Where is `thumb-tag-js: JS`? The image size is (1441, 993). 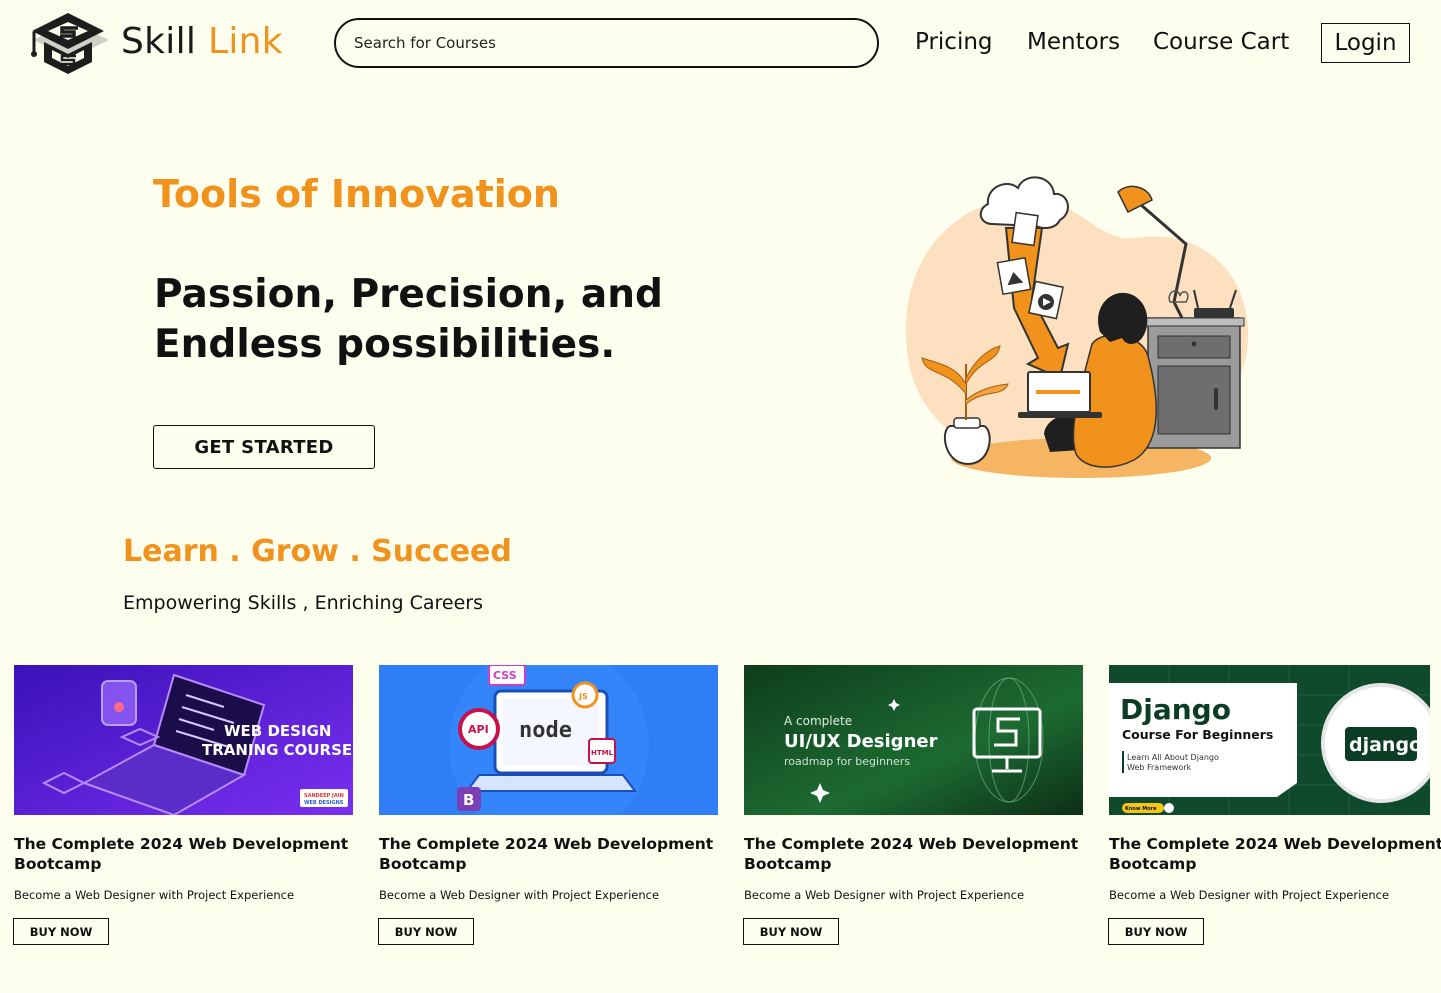 thumb-tag-js: JS is located at coordinates (583, 696).